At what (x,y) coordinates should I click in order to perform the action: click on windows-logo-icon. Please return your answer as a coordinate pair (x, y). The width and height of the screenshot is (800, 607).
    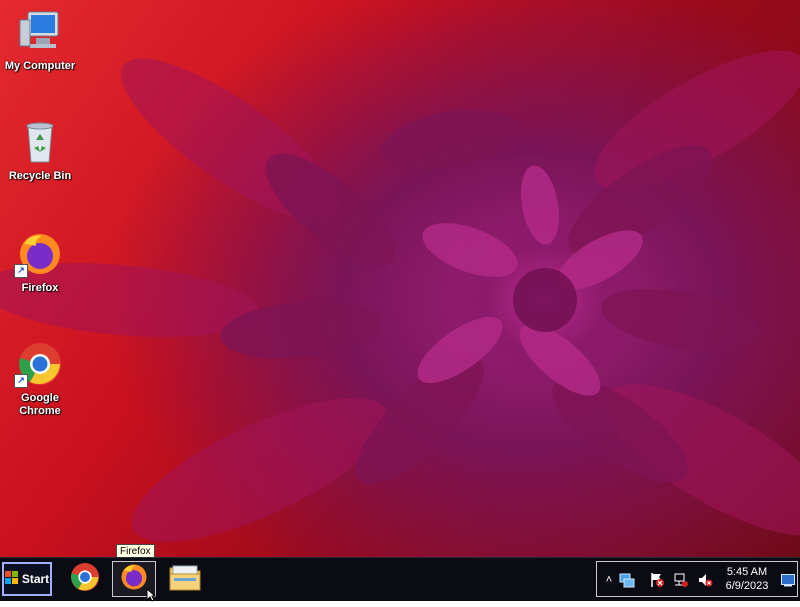
    Looking at the image, I should click on (11, 579).